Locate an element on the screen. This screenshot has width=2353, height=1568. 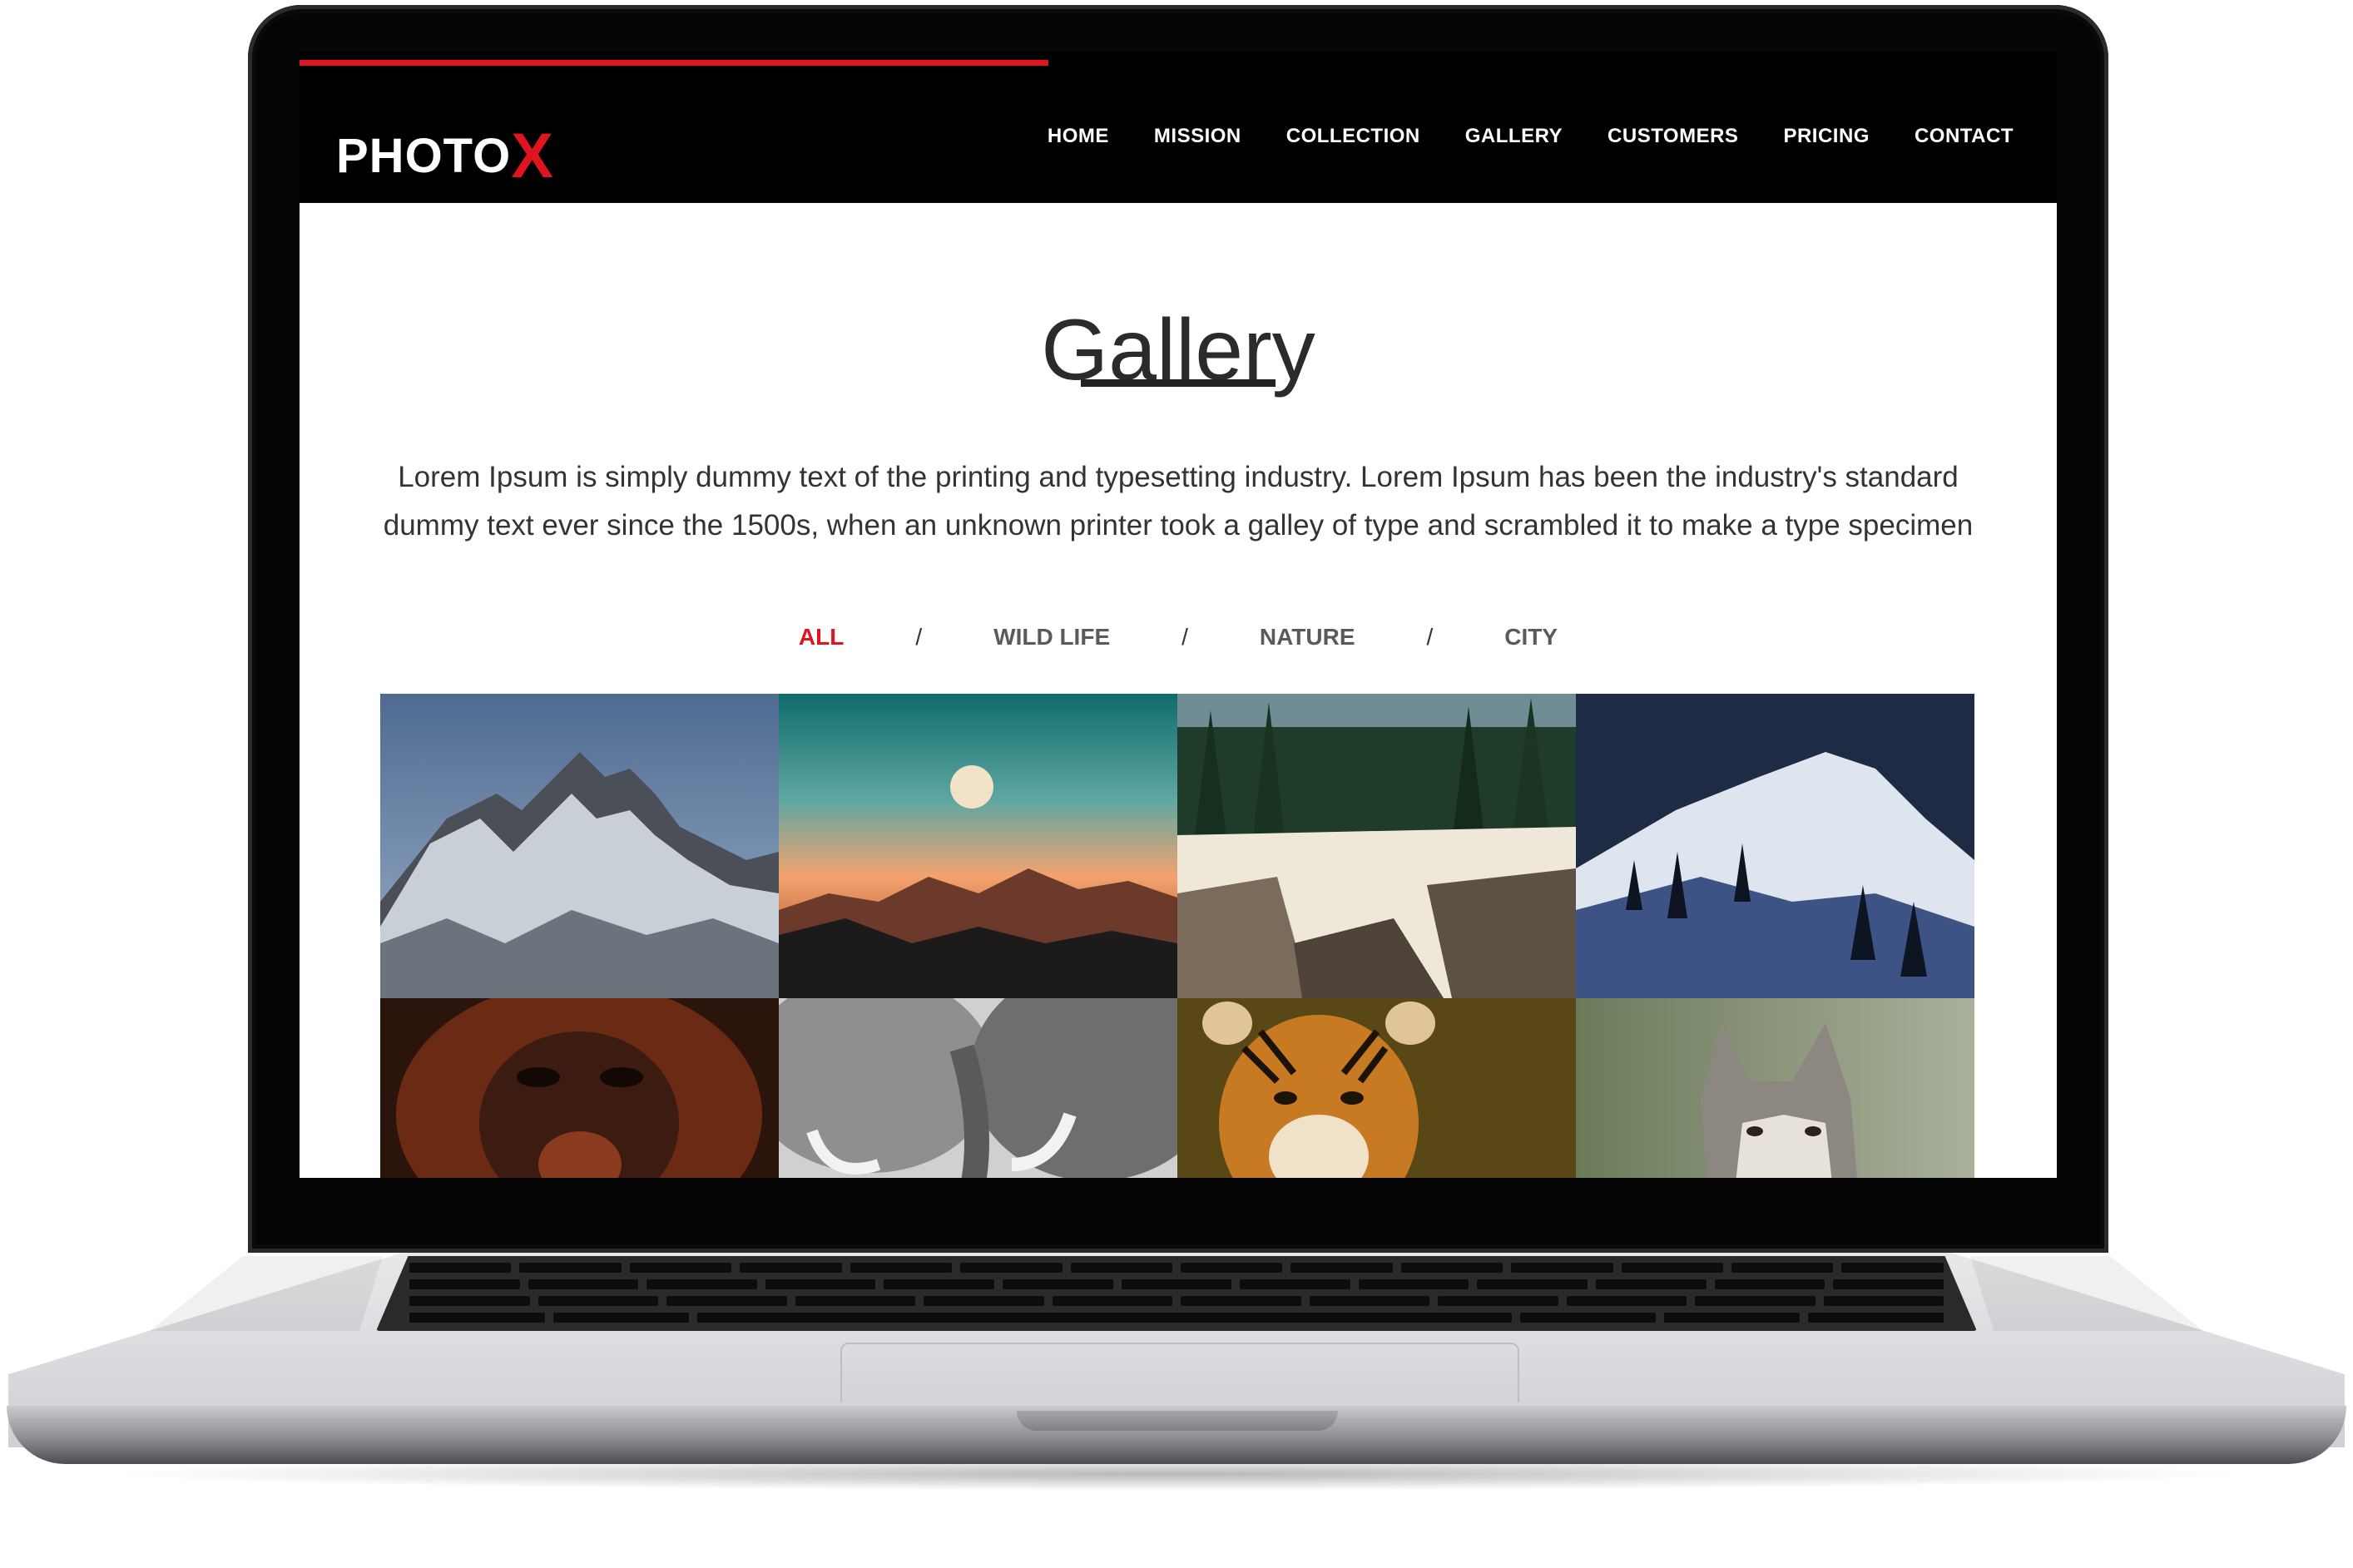
filter-wild-life: WILD LIFE is located at coordinates (1051, 637).